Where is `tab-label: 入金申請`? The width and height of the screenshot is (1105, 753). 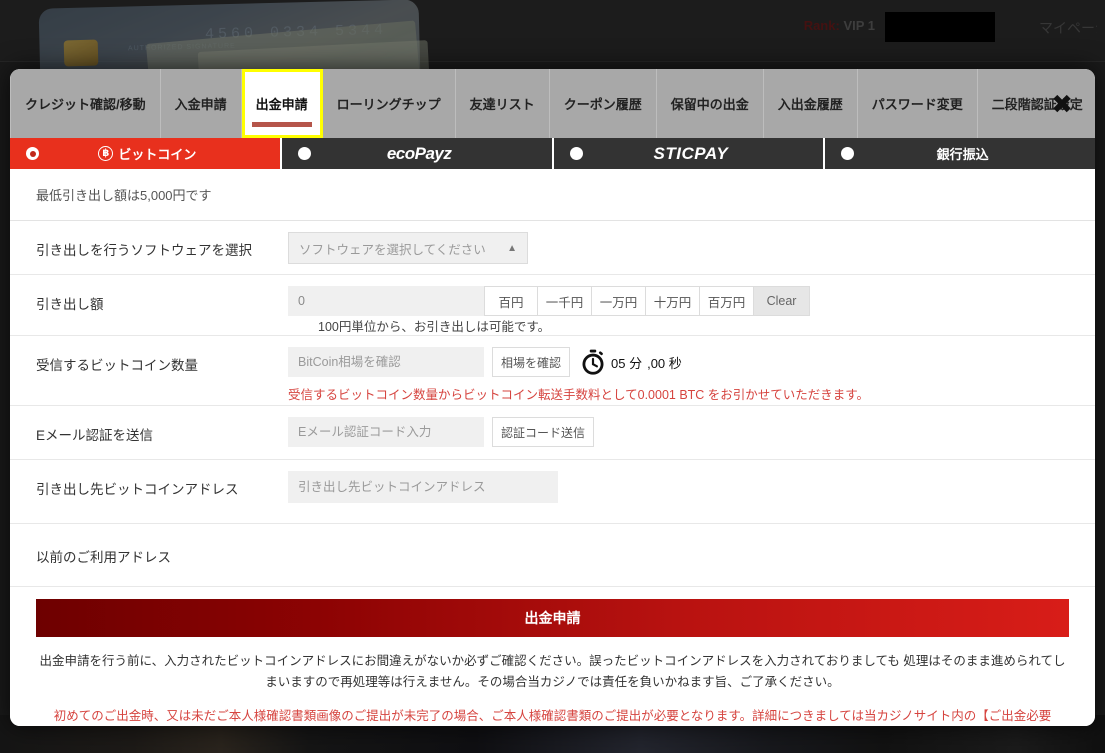
tab-label: 入金申請 is located at coordinates (200, 104).